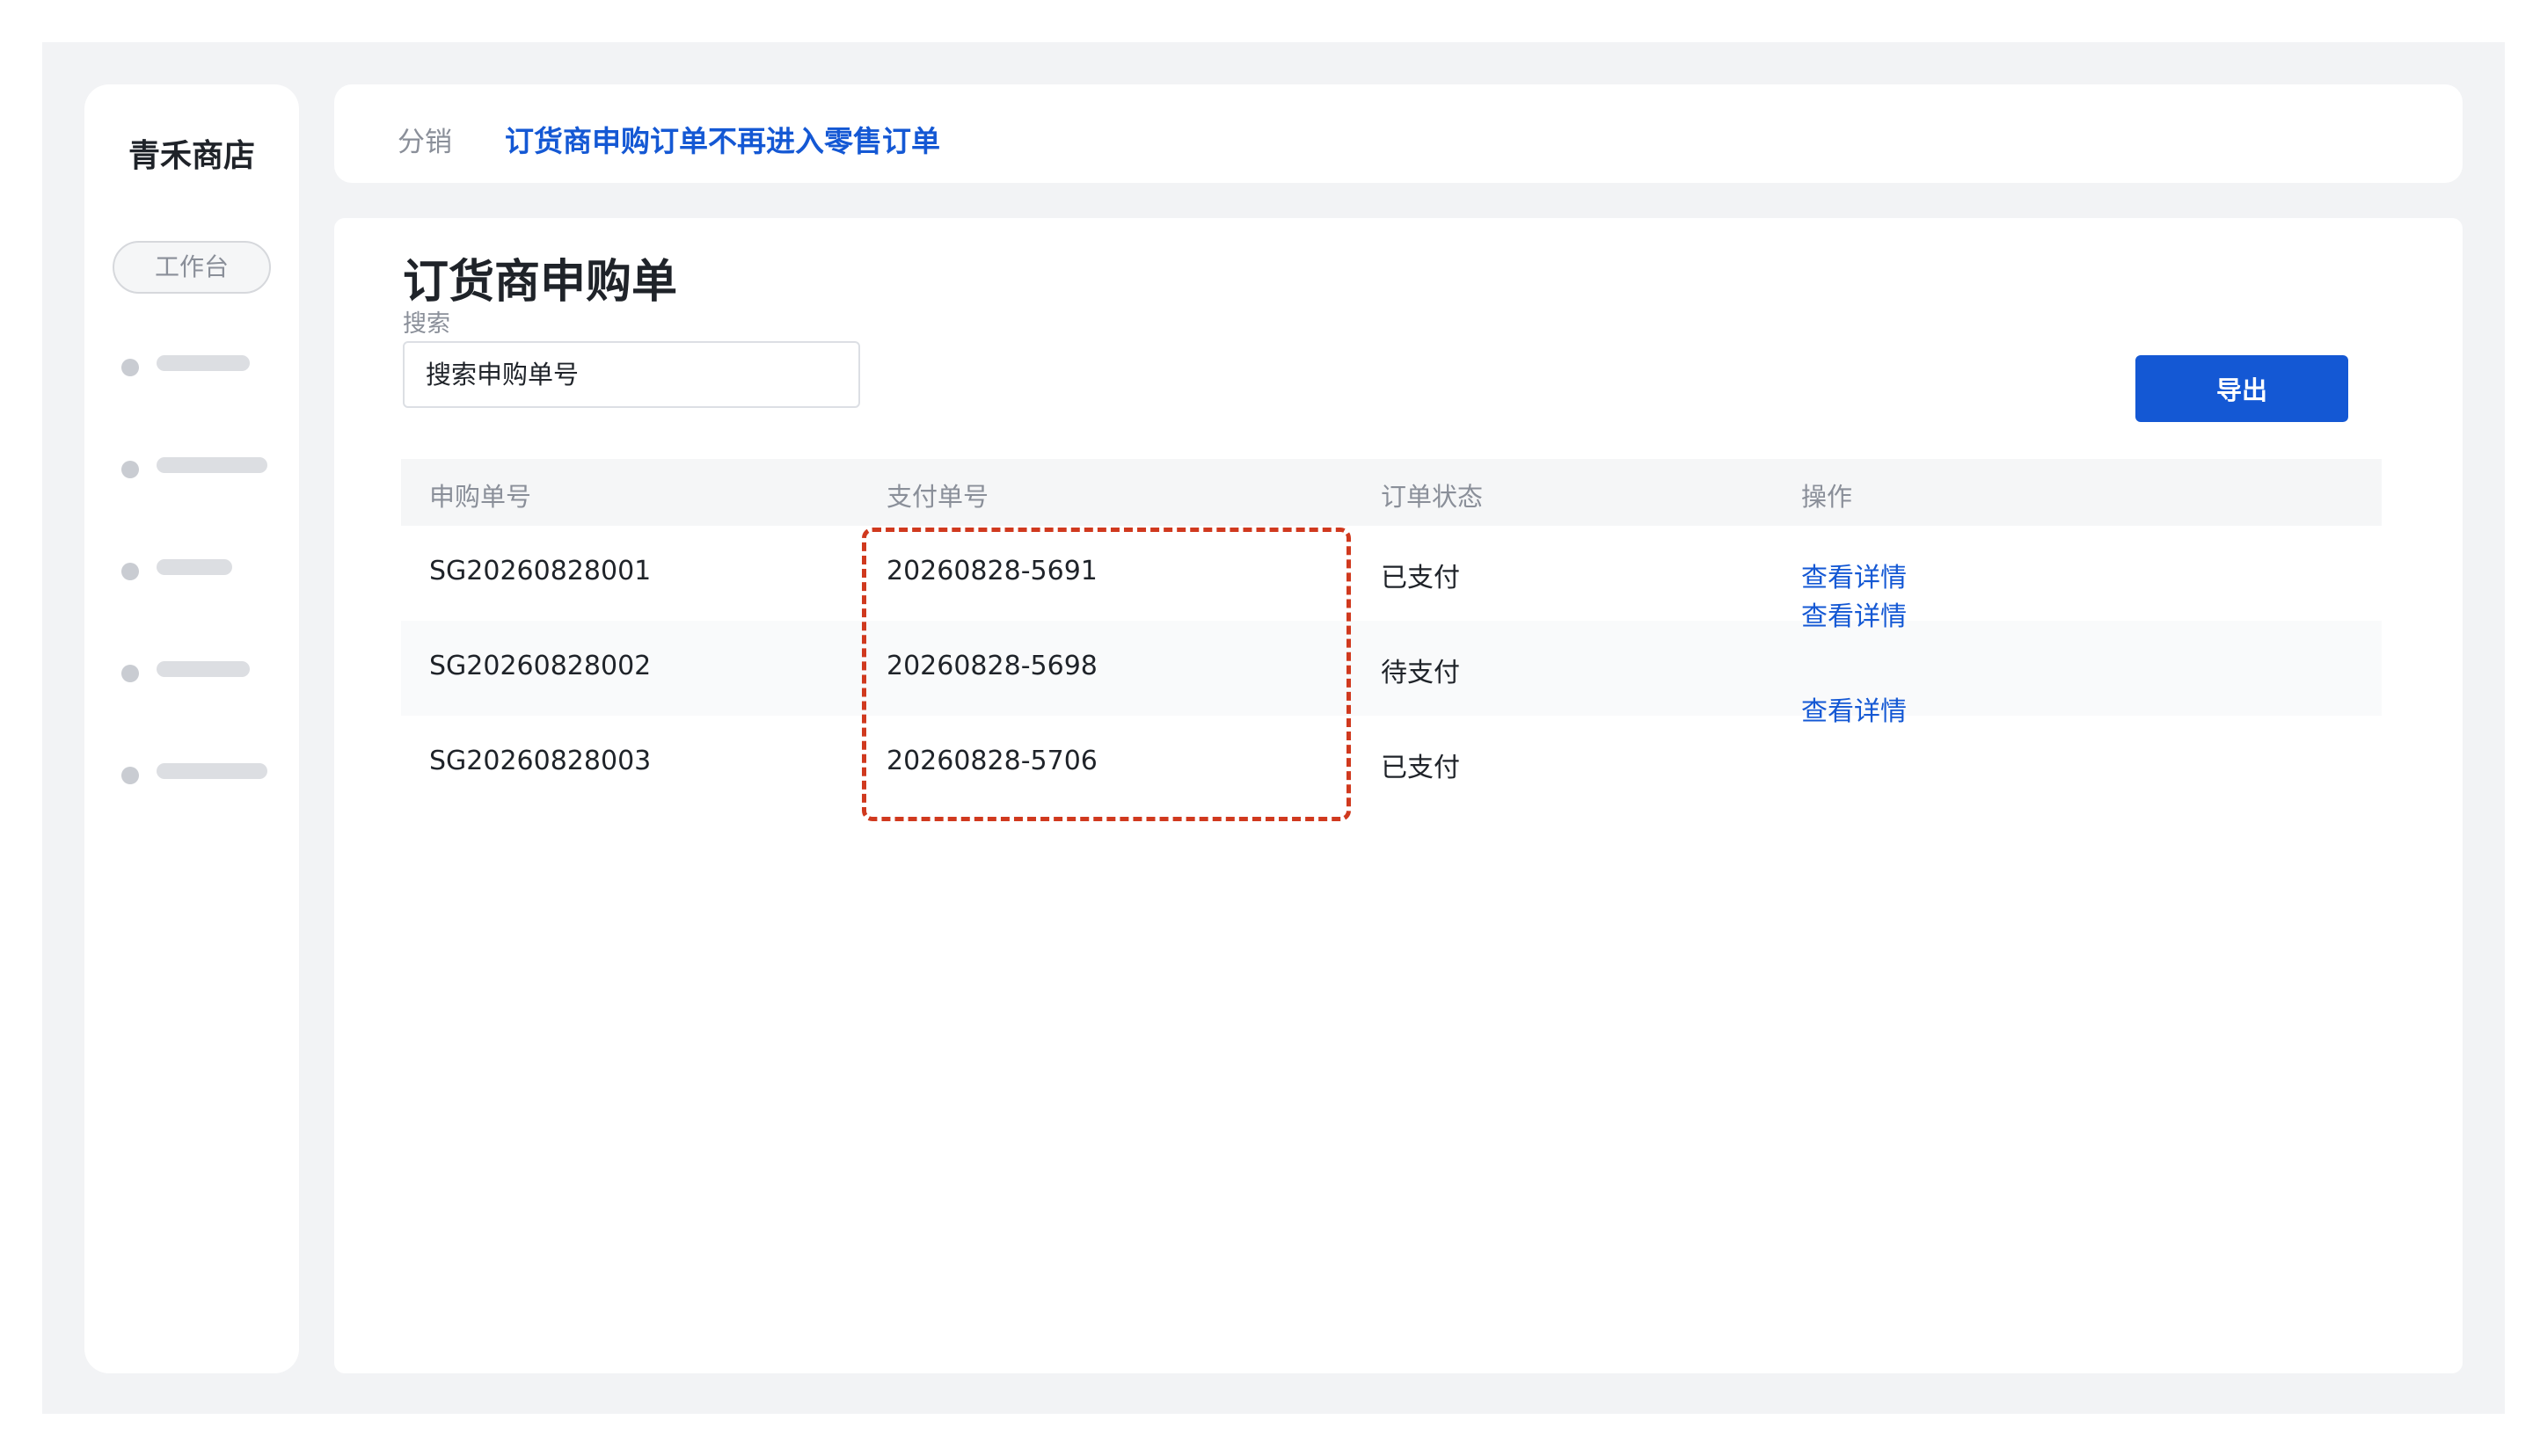  I want to click on page-title: 订货商申购单, so click(540, 282).